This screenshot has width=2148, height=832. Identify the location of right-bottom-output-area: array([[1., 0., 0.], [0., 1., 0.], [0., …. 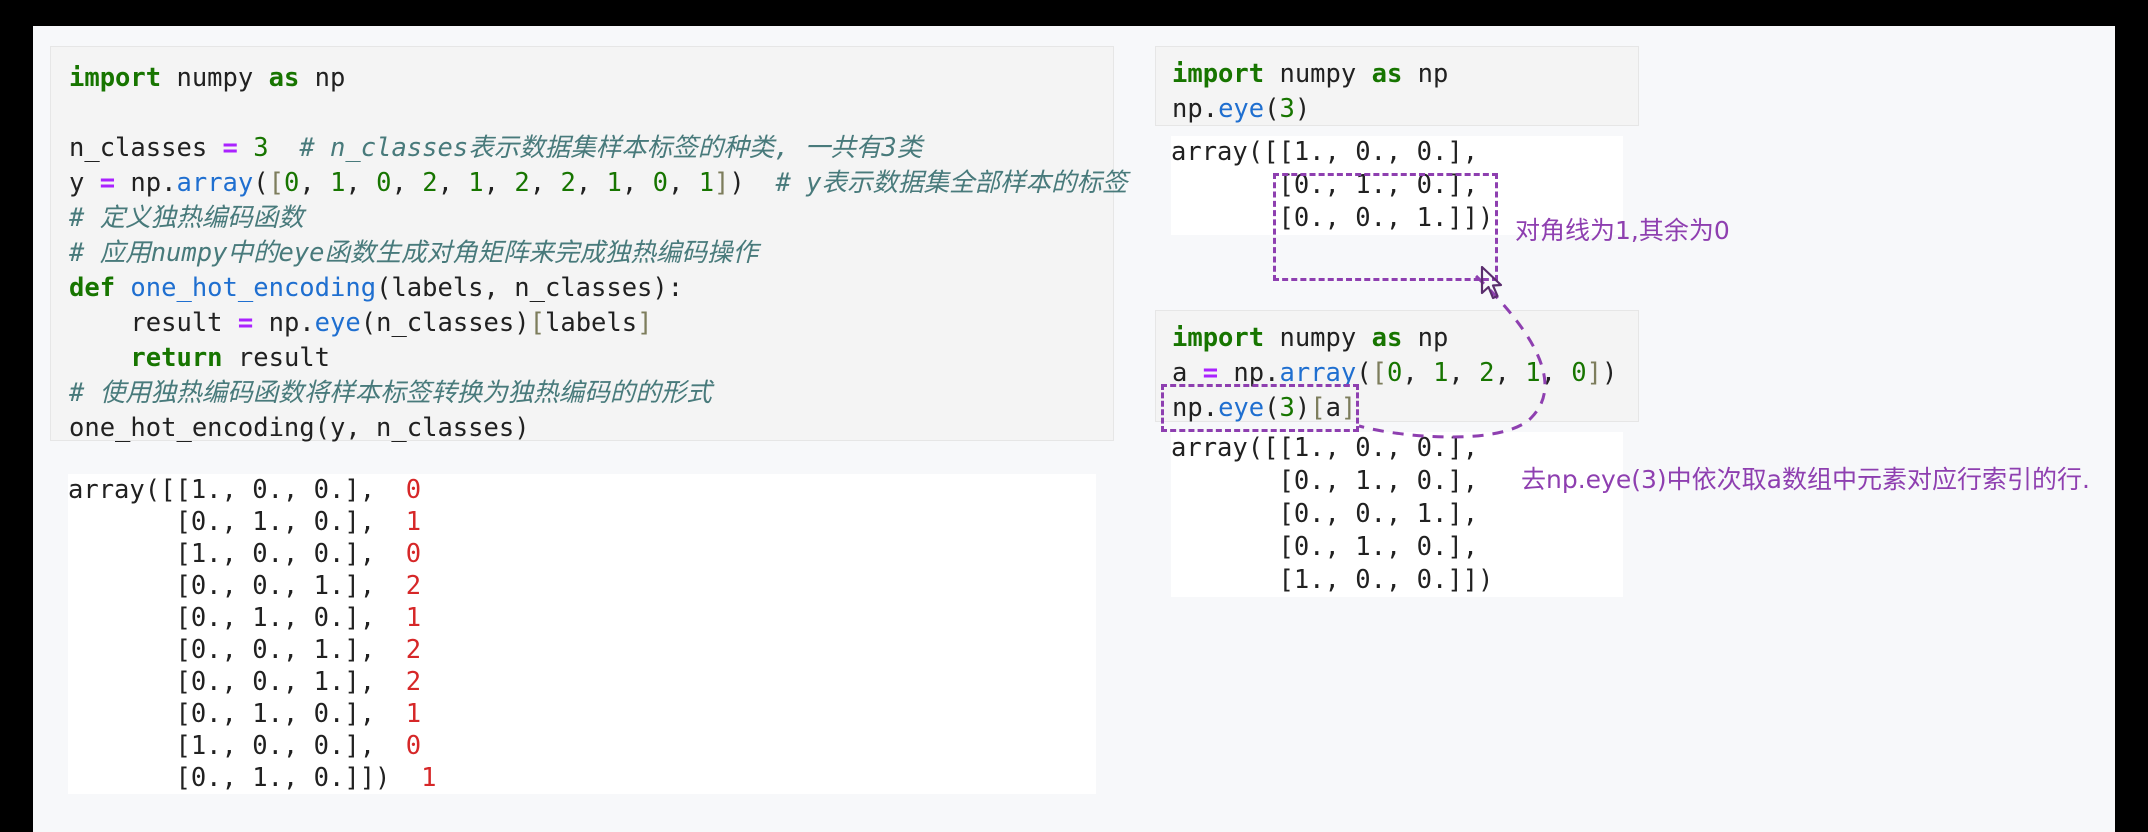
(1397, 535).